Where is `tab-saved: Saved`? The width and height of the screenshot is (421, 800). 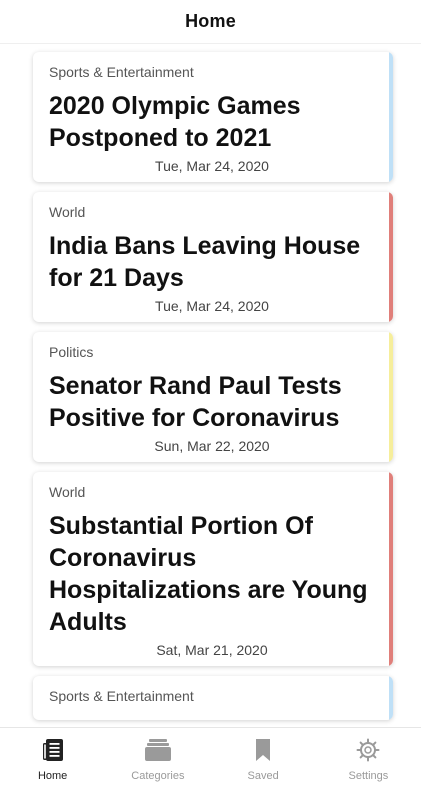 tab-saved: Saved is located at coordinates (263, 759).